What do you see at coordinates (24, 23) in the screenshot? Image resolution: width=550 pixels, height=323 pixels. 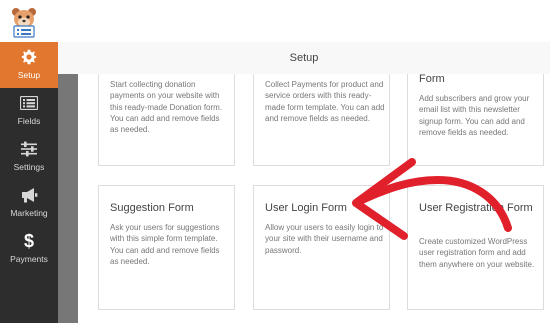 I see `wpforms-logo-icon` at bounding box center [24, 23].